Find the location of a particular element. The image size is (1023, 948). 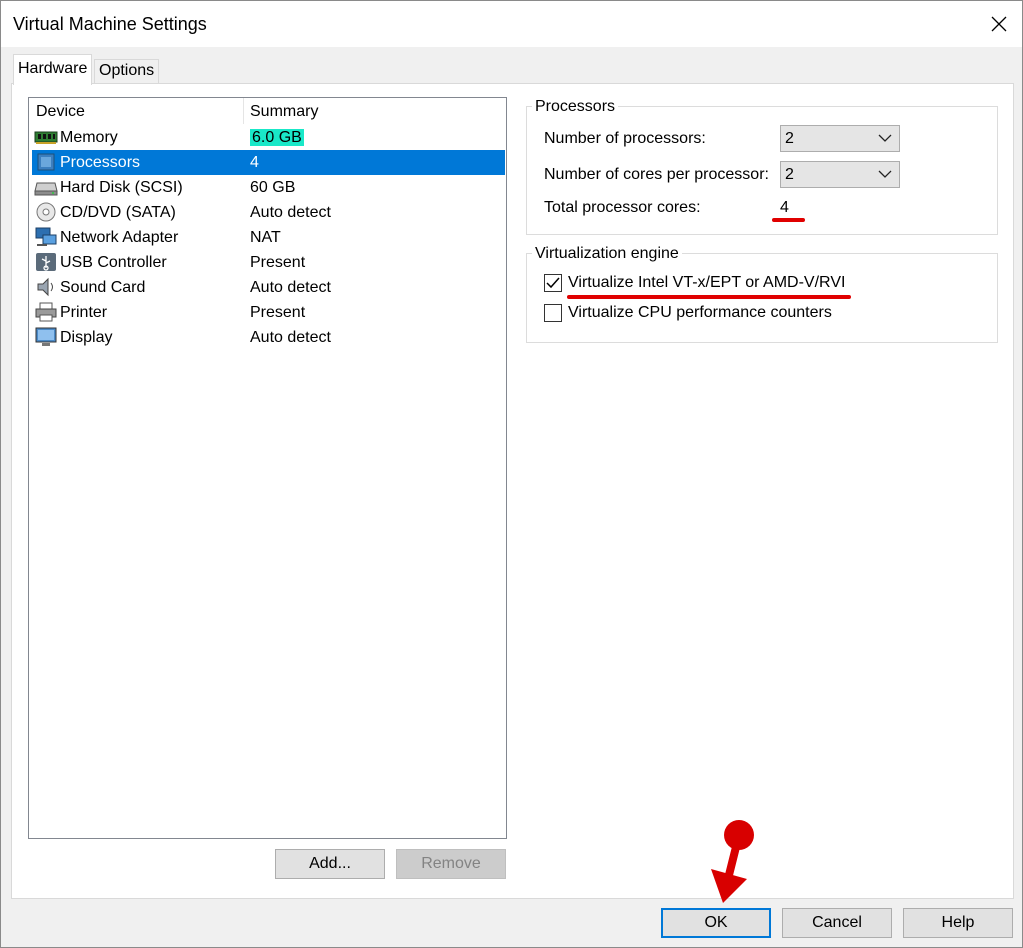

vtx-checkbox is located at coordinates (553, 283).